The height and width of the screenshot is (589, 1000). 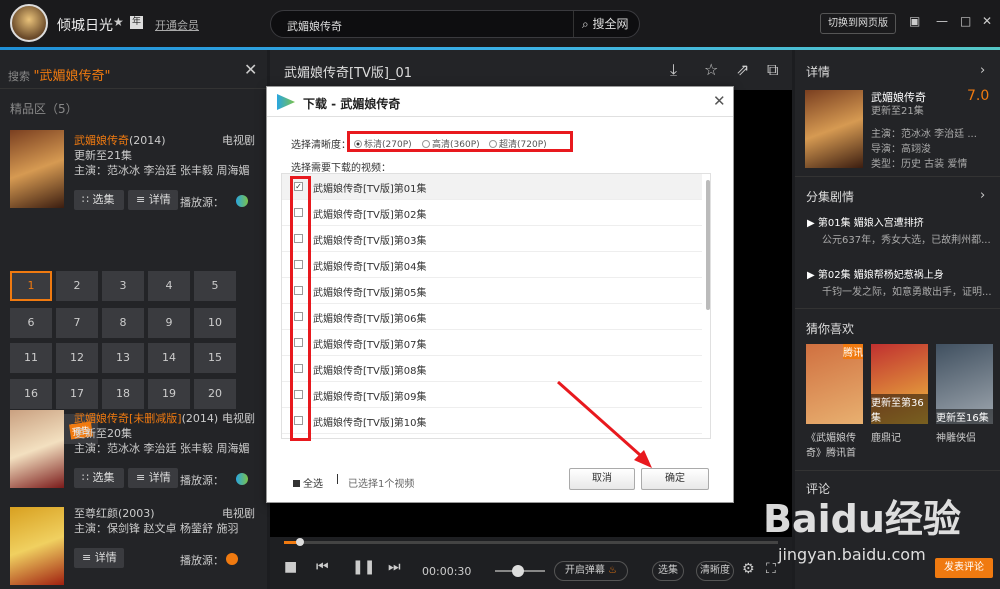 I want to click on next-icon: ⏭, so click(x=394, y=567).